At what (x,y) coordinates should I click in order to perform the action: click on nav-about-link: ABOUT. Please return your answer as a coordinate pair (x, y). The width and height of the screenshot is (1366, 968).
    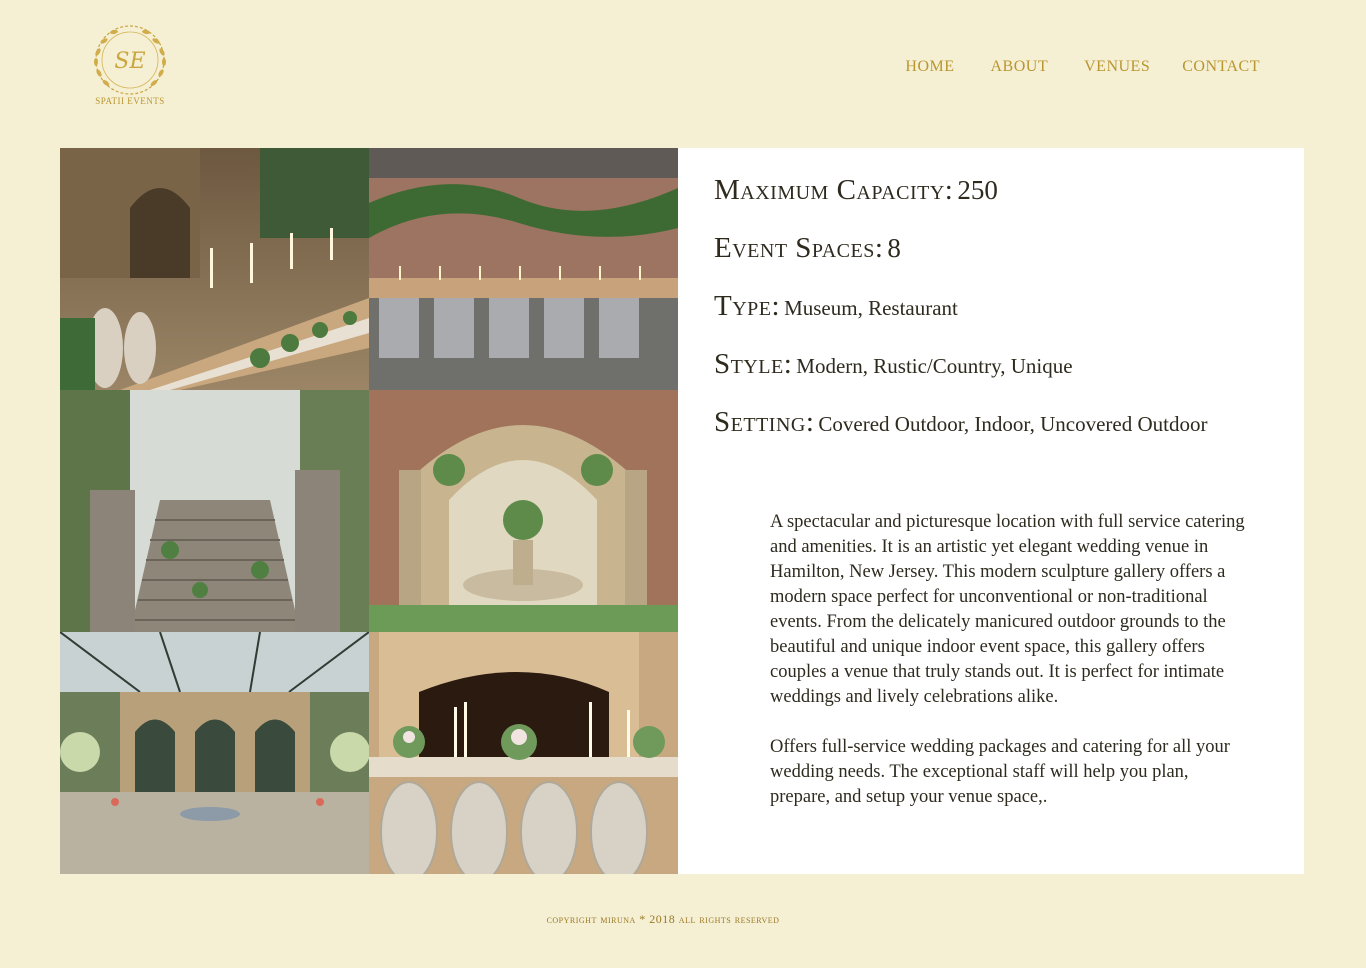
    Looking at the image, I should click on (1020, 67).